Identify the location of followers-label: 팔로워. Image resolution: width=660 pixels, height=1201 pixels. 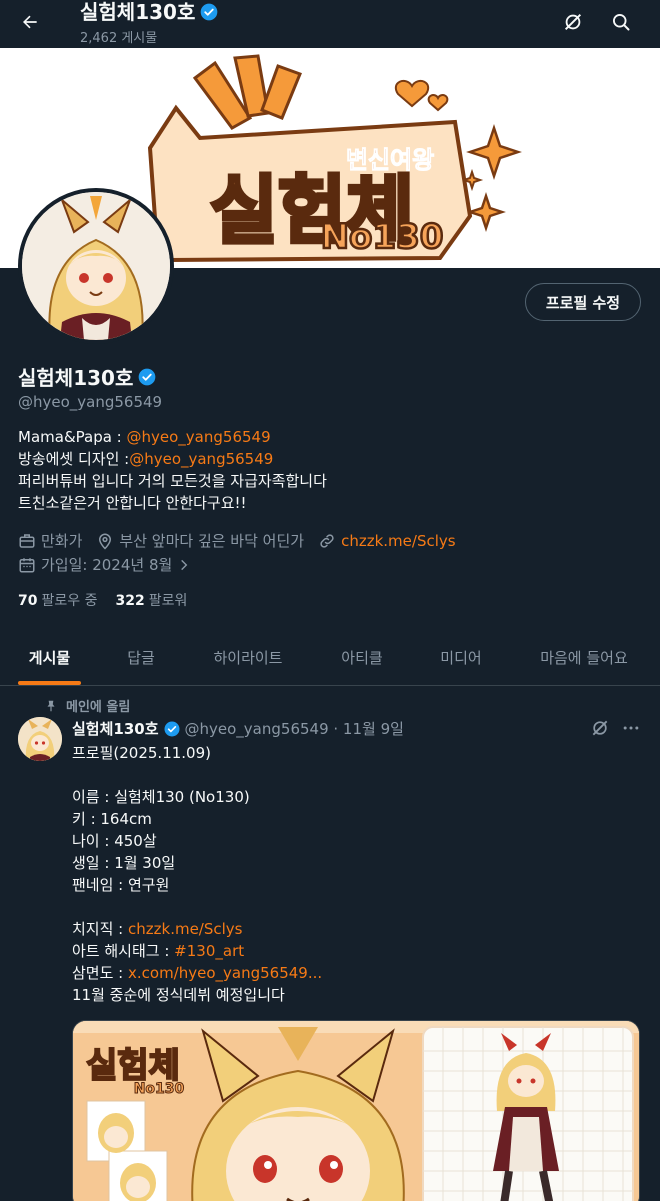
(168, 601).